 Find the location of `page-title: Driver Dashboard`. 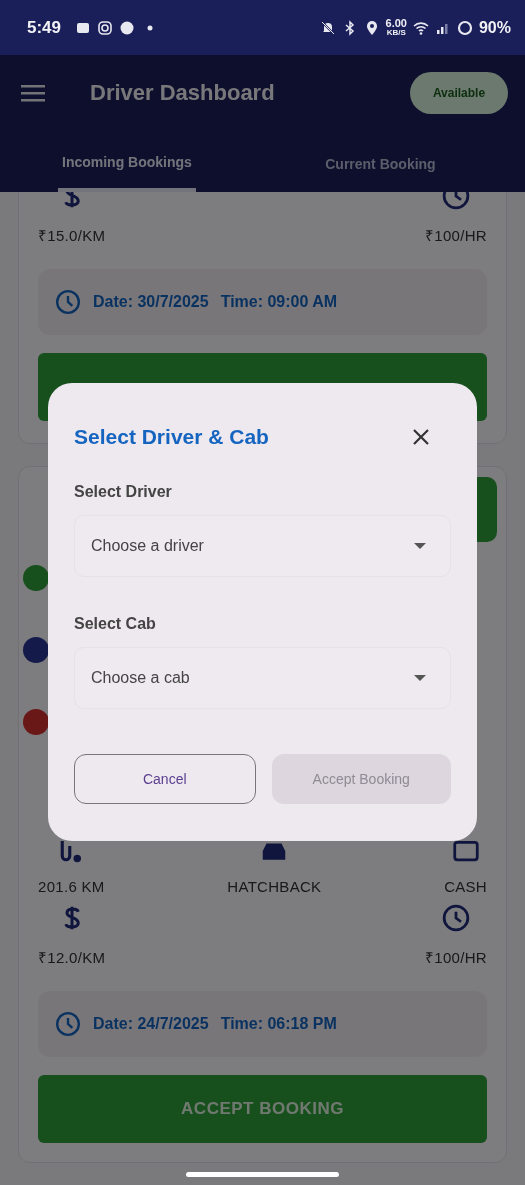

page-title: Driver Dashboard is located at coordinates (183, 92).